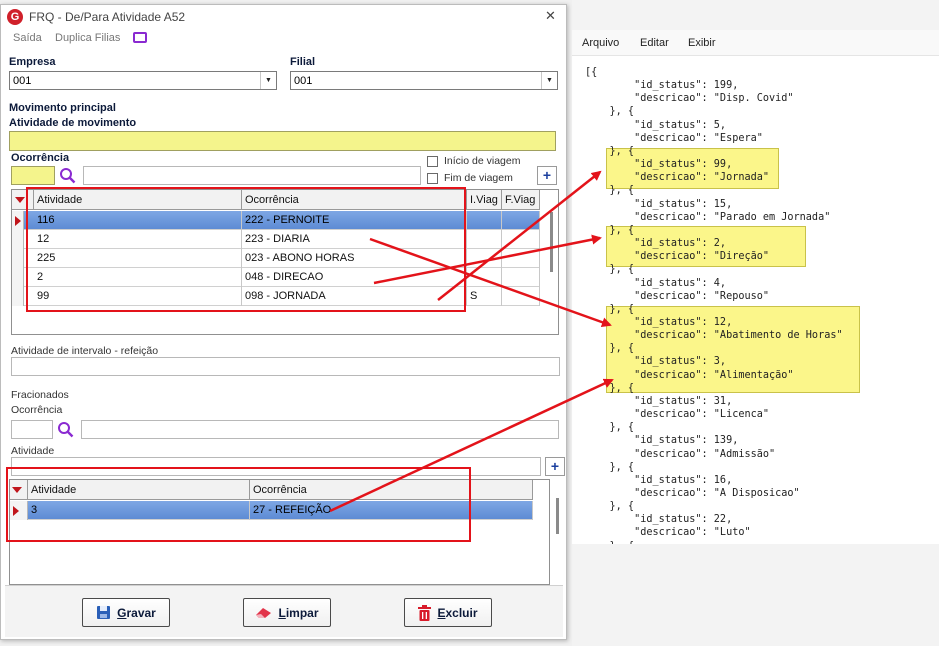  Describe the element at coordinates (15, 17) in the screenshot. I see `app-logo-icon: G` at that location.